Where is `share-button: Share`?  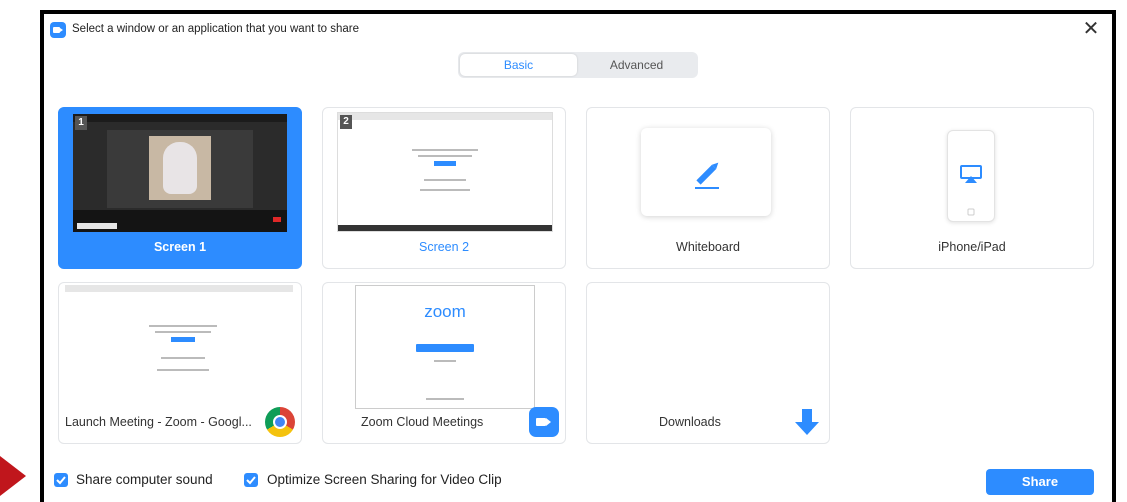 share-button: Share is located at coordinates (1040, 482).